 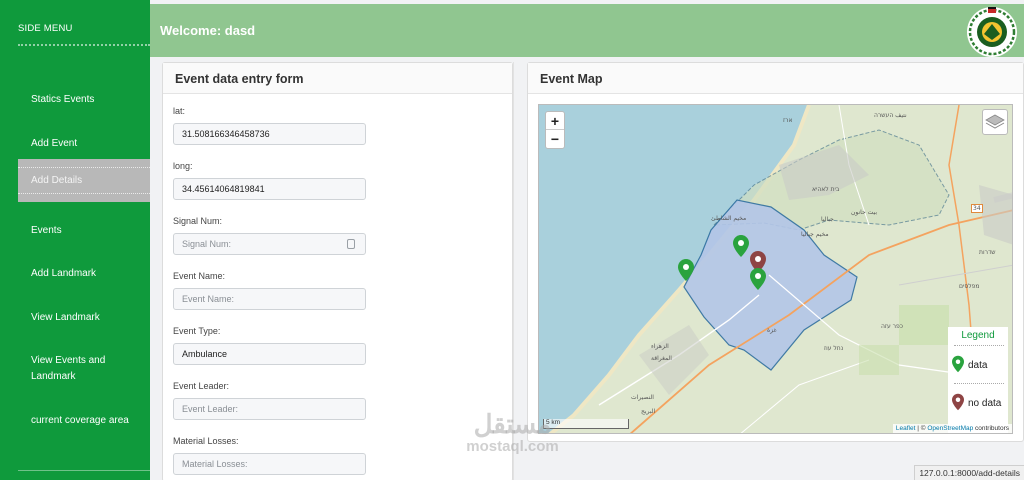 What do you see at coordinates (958, 364) in the screenshot?
I see `data-legend-marker-icon` at bounding box center [958, 364].